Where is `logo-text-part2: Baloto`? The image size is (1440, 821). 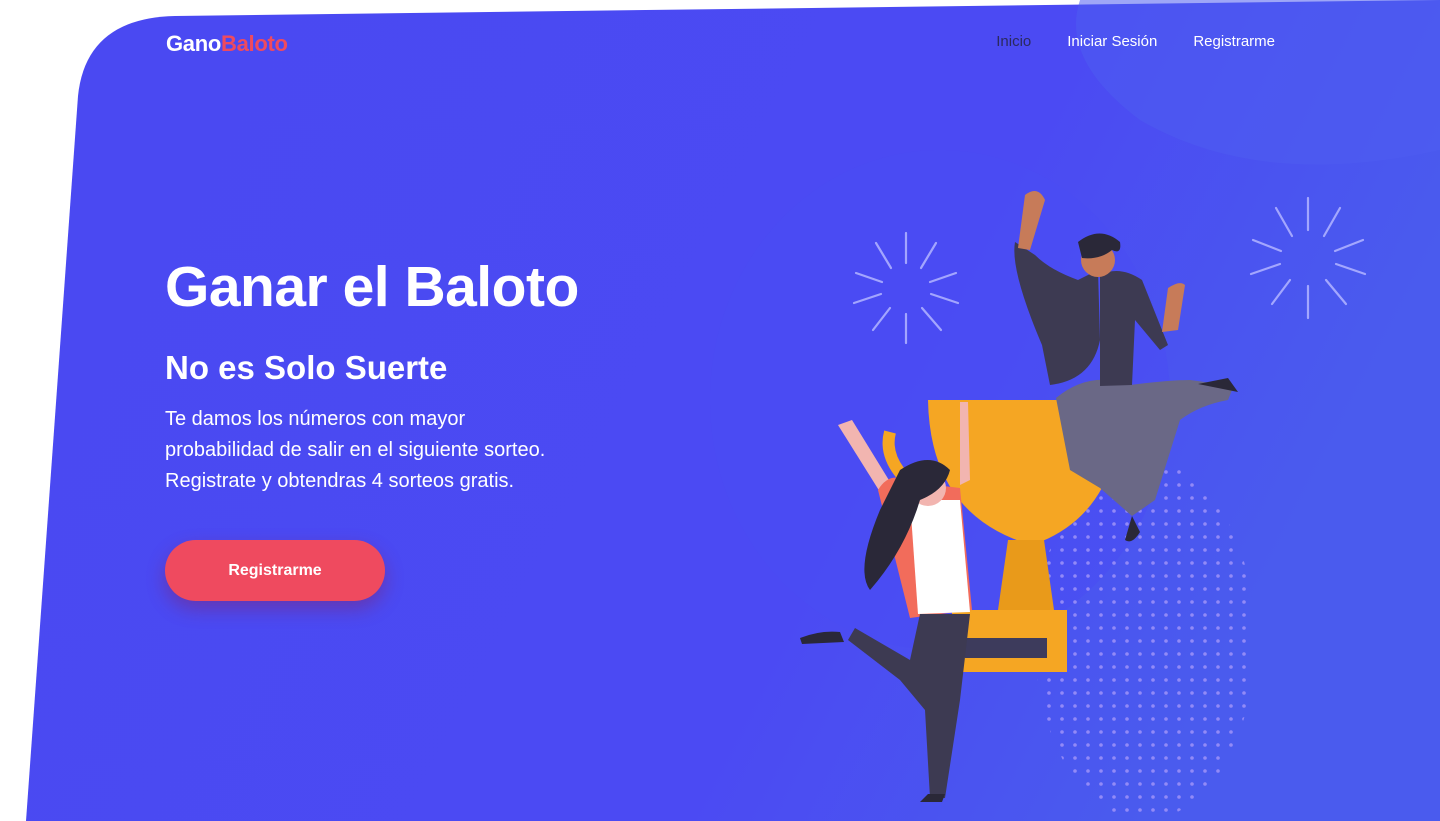 logo-text-part2: Baloto is located at coordinates (254, 43).